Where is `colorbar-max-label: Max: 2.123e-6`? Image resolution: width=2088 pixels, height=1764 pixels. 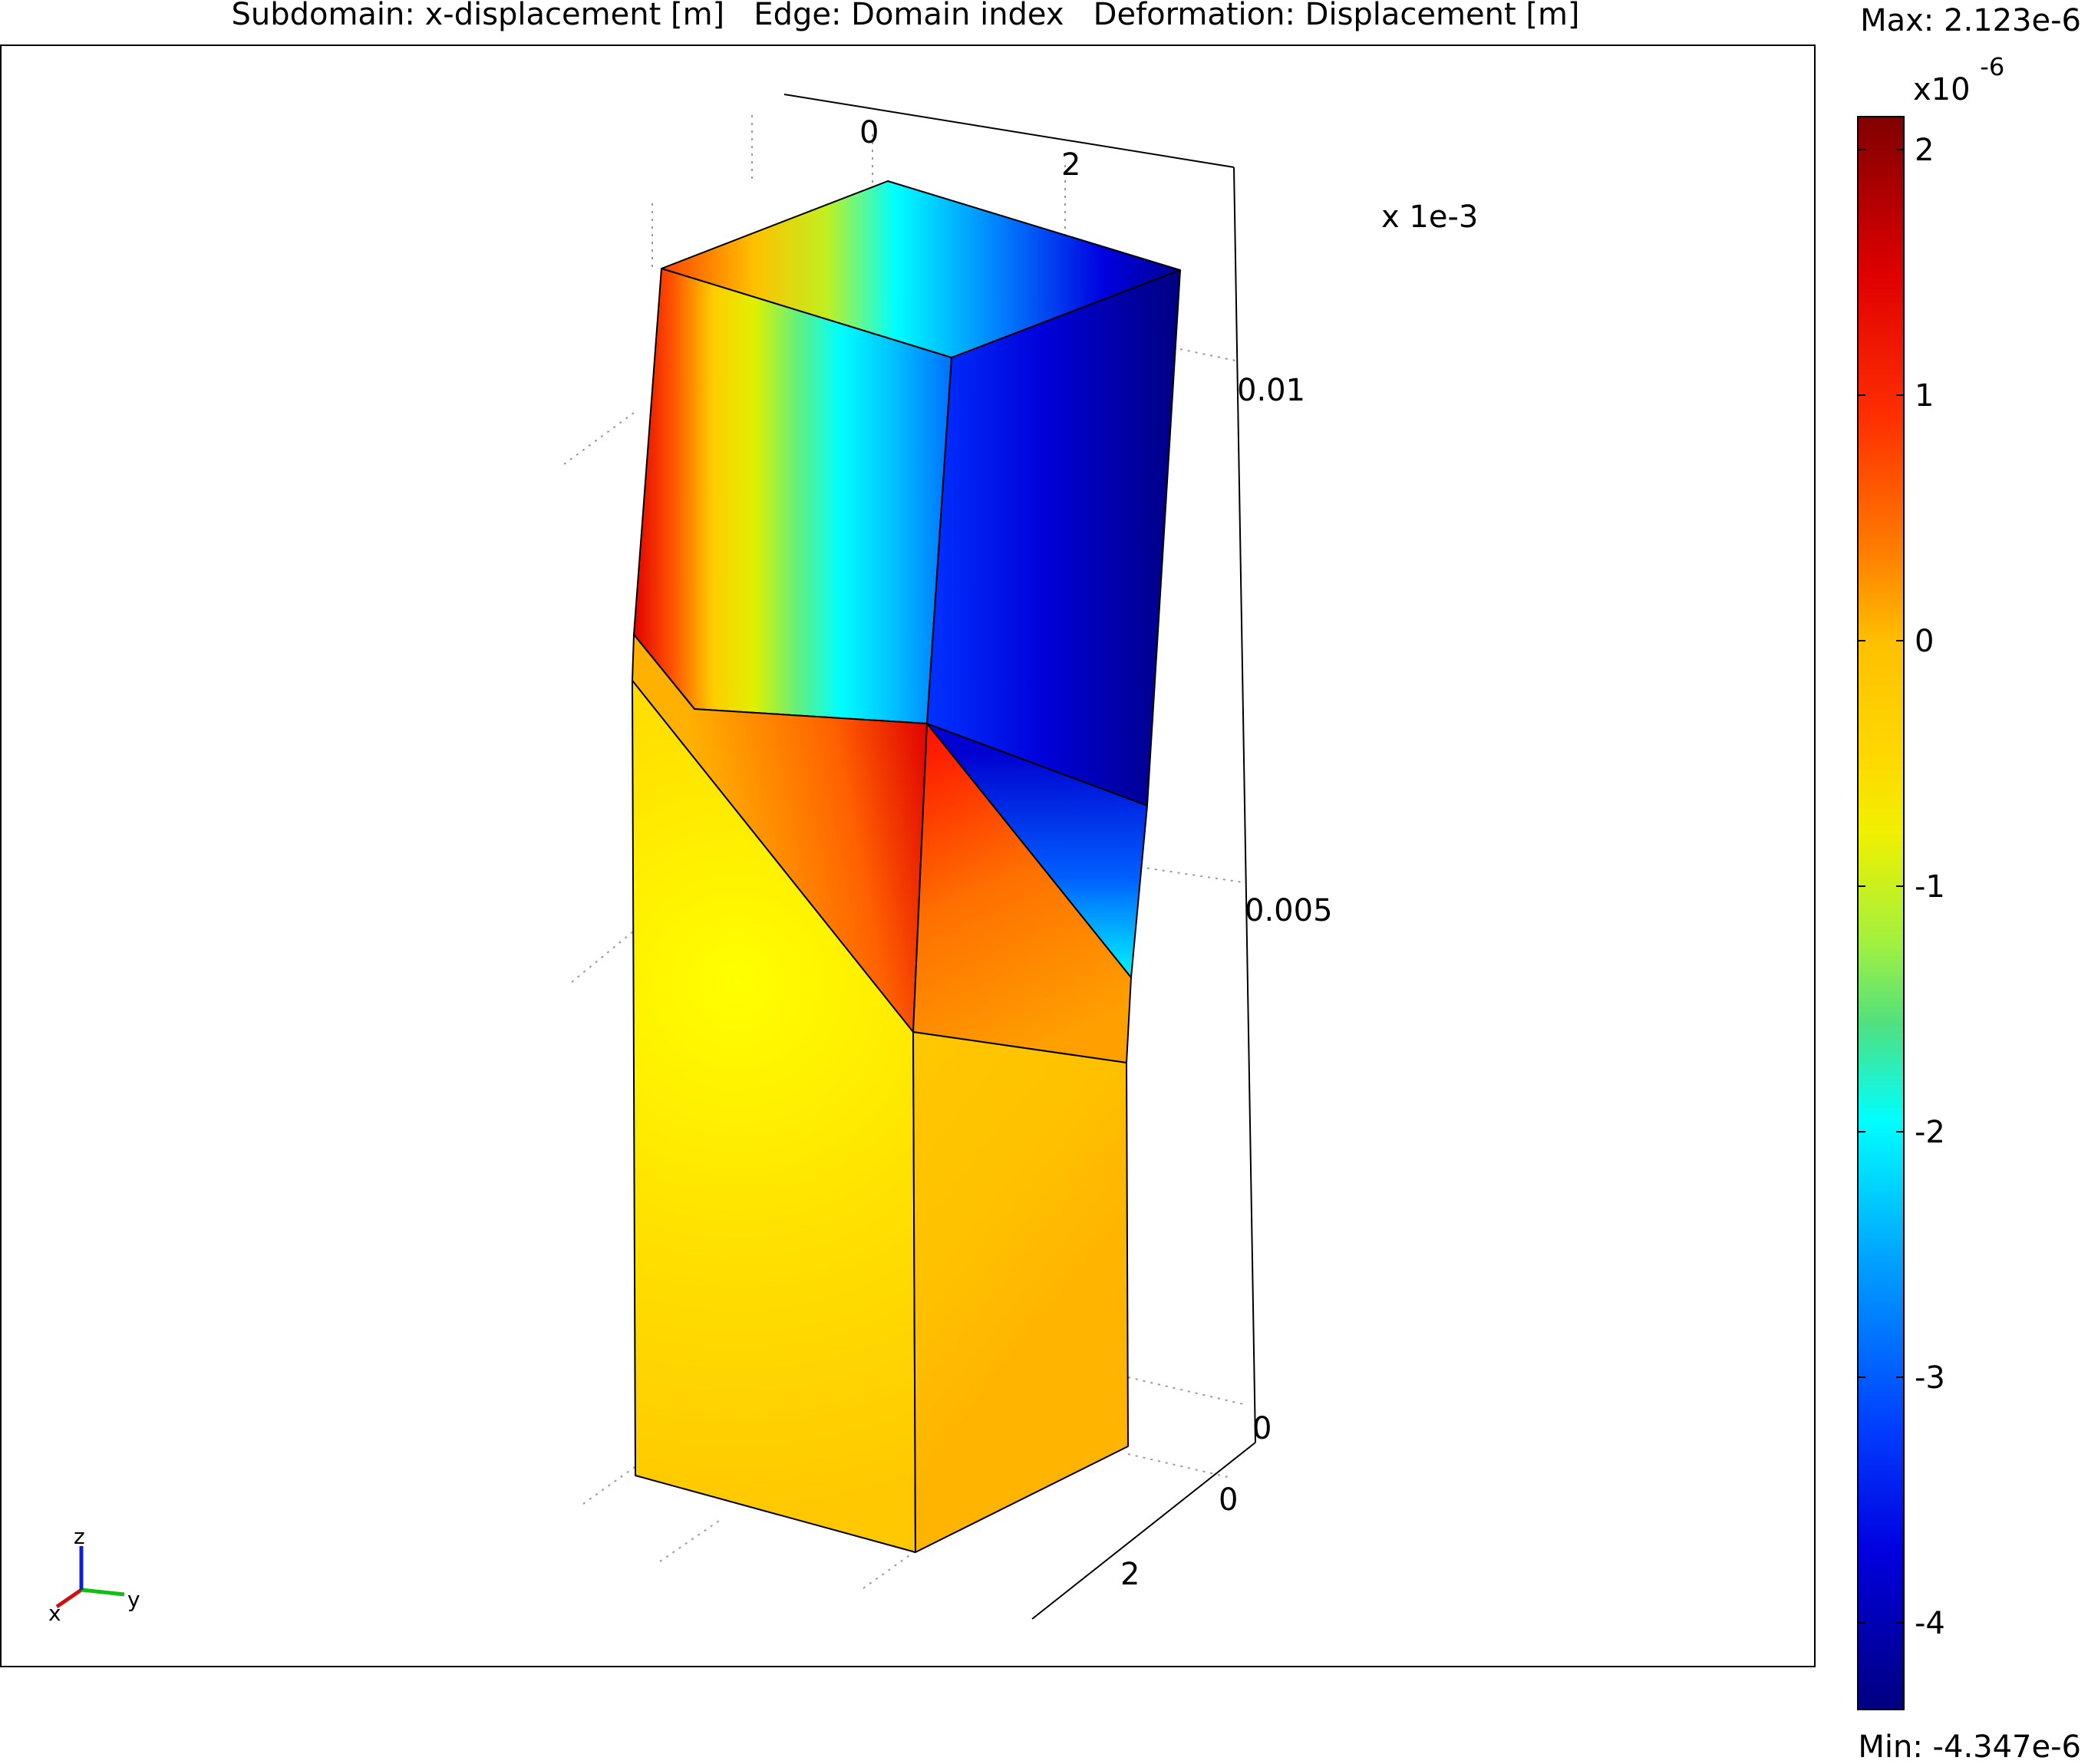 colorbar-max-label: Max: 2.123e-6 is located at coordinates (1970, 20).